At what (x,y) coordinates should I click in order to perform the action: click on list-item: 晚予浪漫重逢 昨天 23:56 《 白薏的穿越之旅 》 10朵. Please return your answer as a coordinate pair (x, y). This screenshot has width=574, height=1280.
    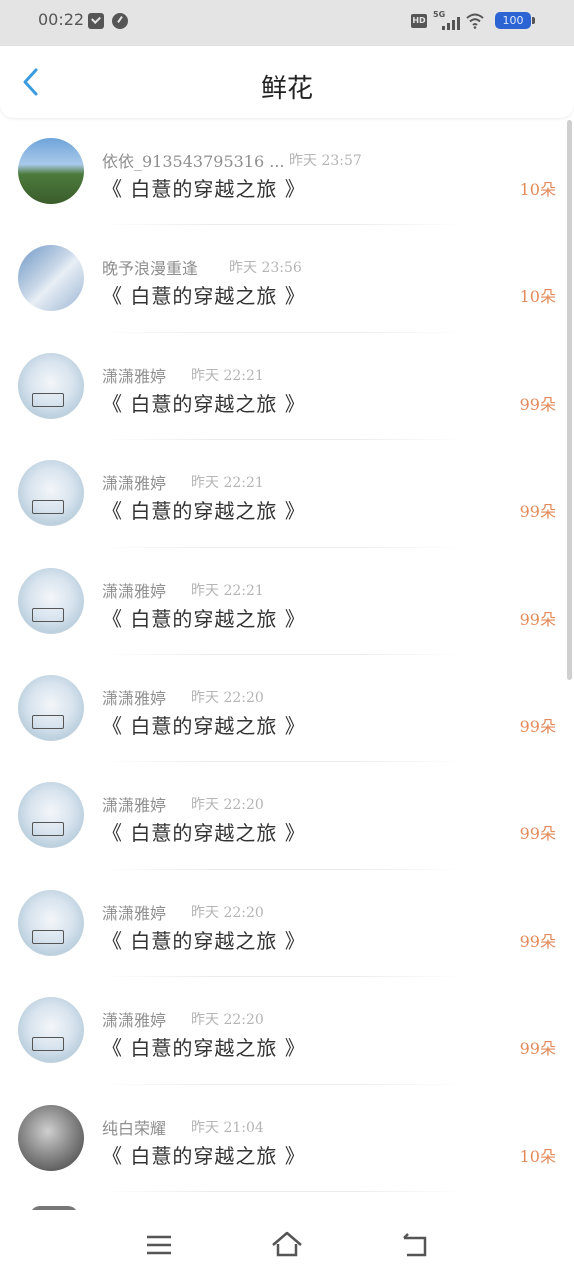
    Looking at the image, I should click on (287, 279).